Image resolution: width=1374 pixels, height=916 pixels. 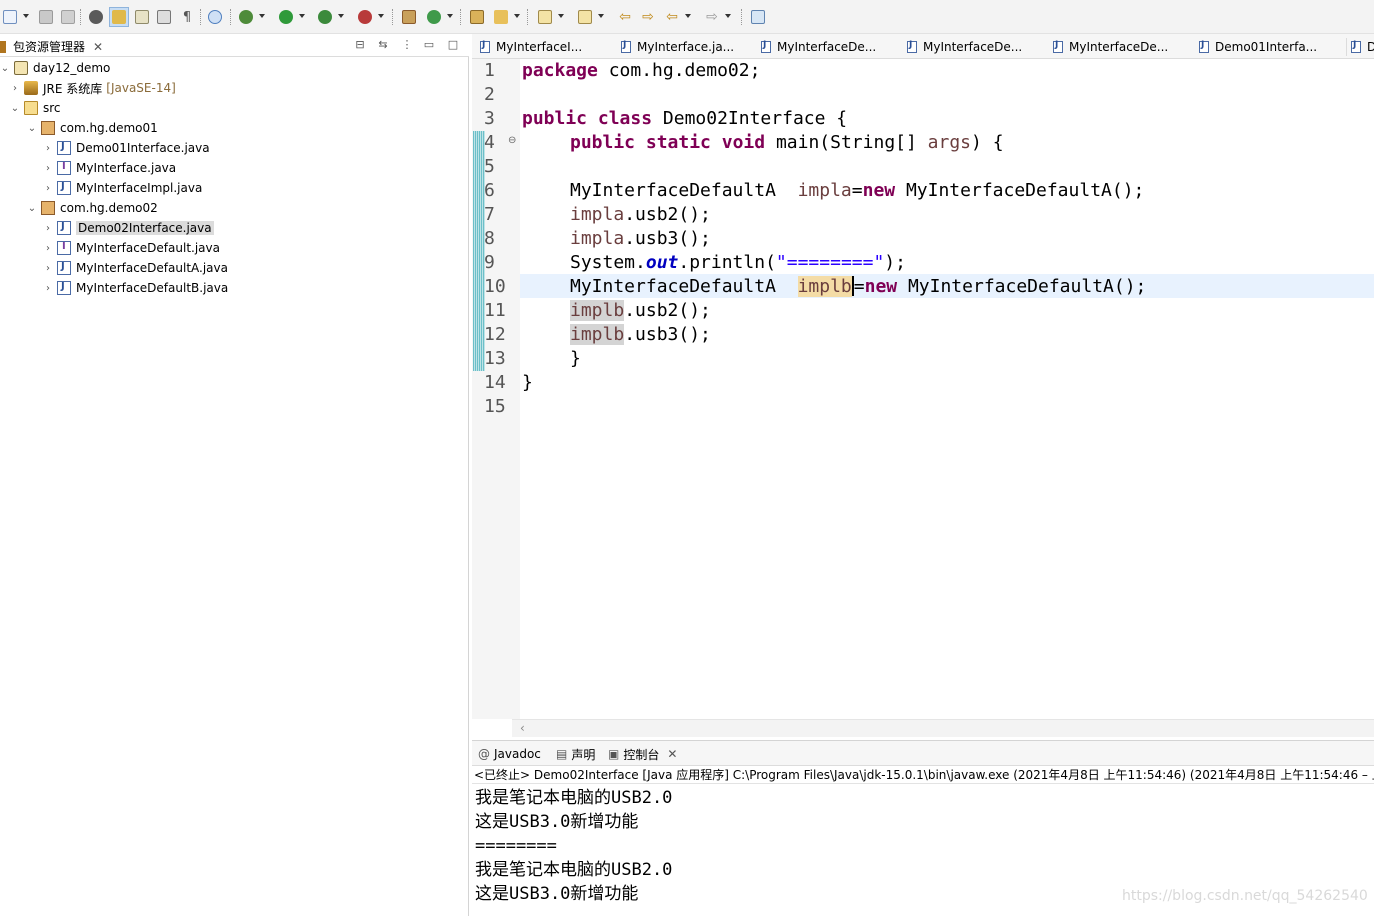 What do you see at coordinates (383, 45) in the screenshot?
I see `link-with-editor-icon: ⇆` at bounding box center [383, 45].